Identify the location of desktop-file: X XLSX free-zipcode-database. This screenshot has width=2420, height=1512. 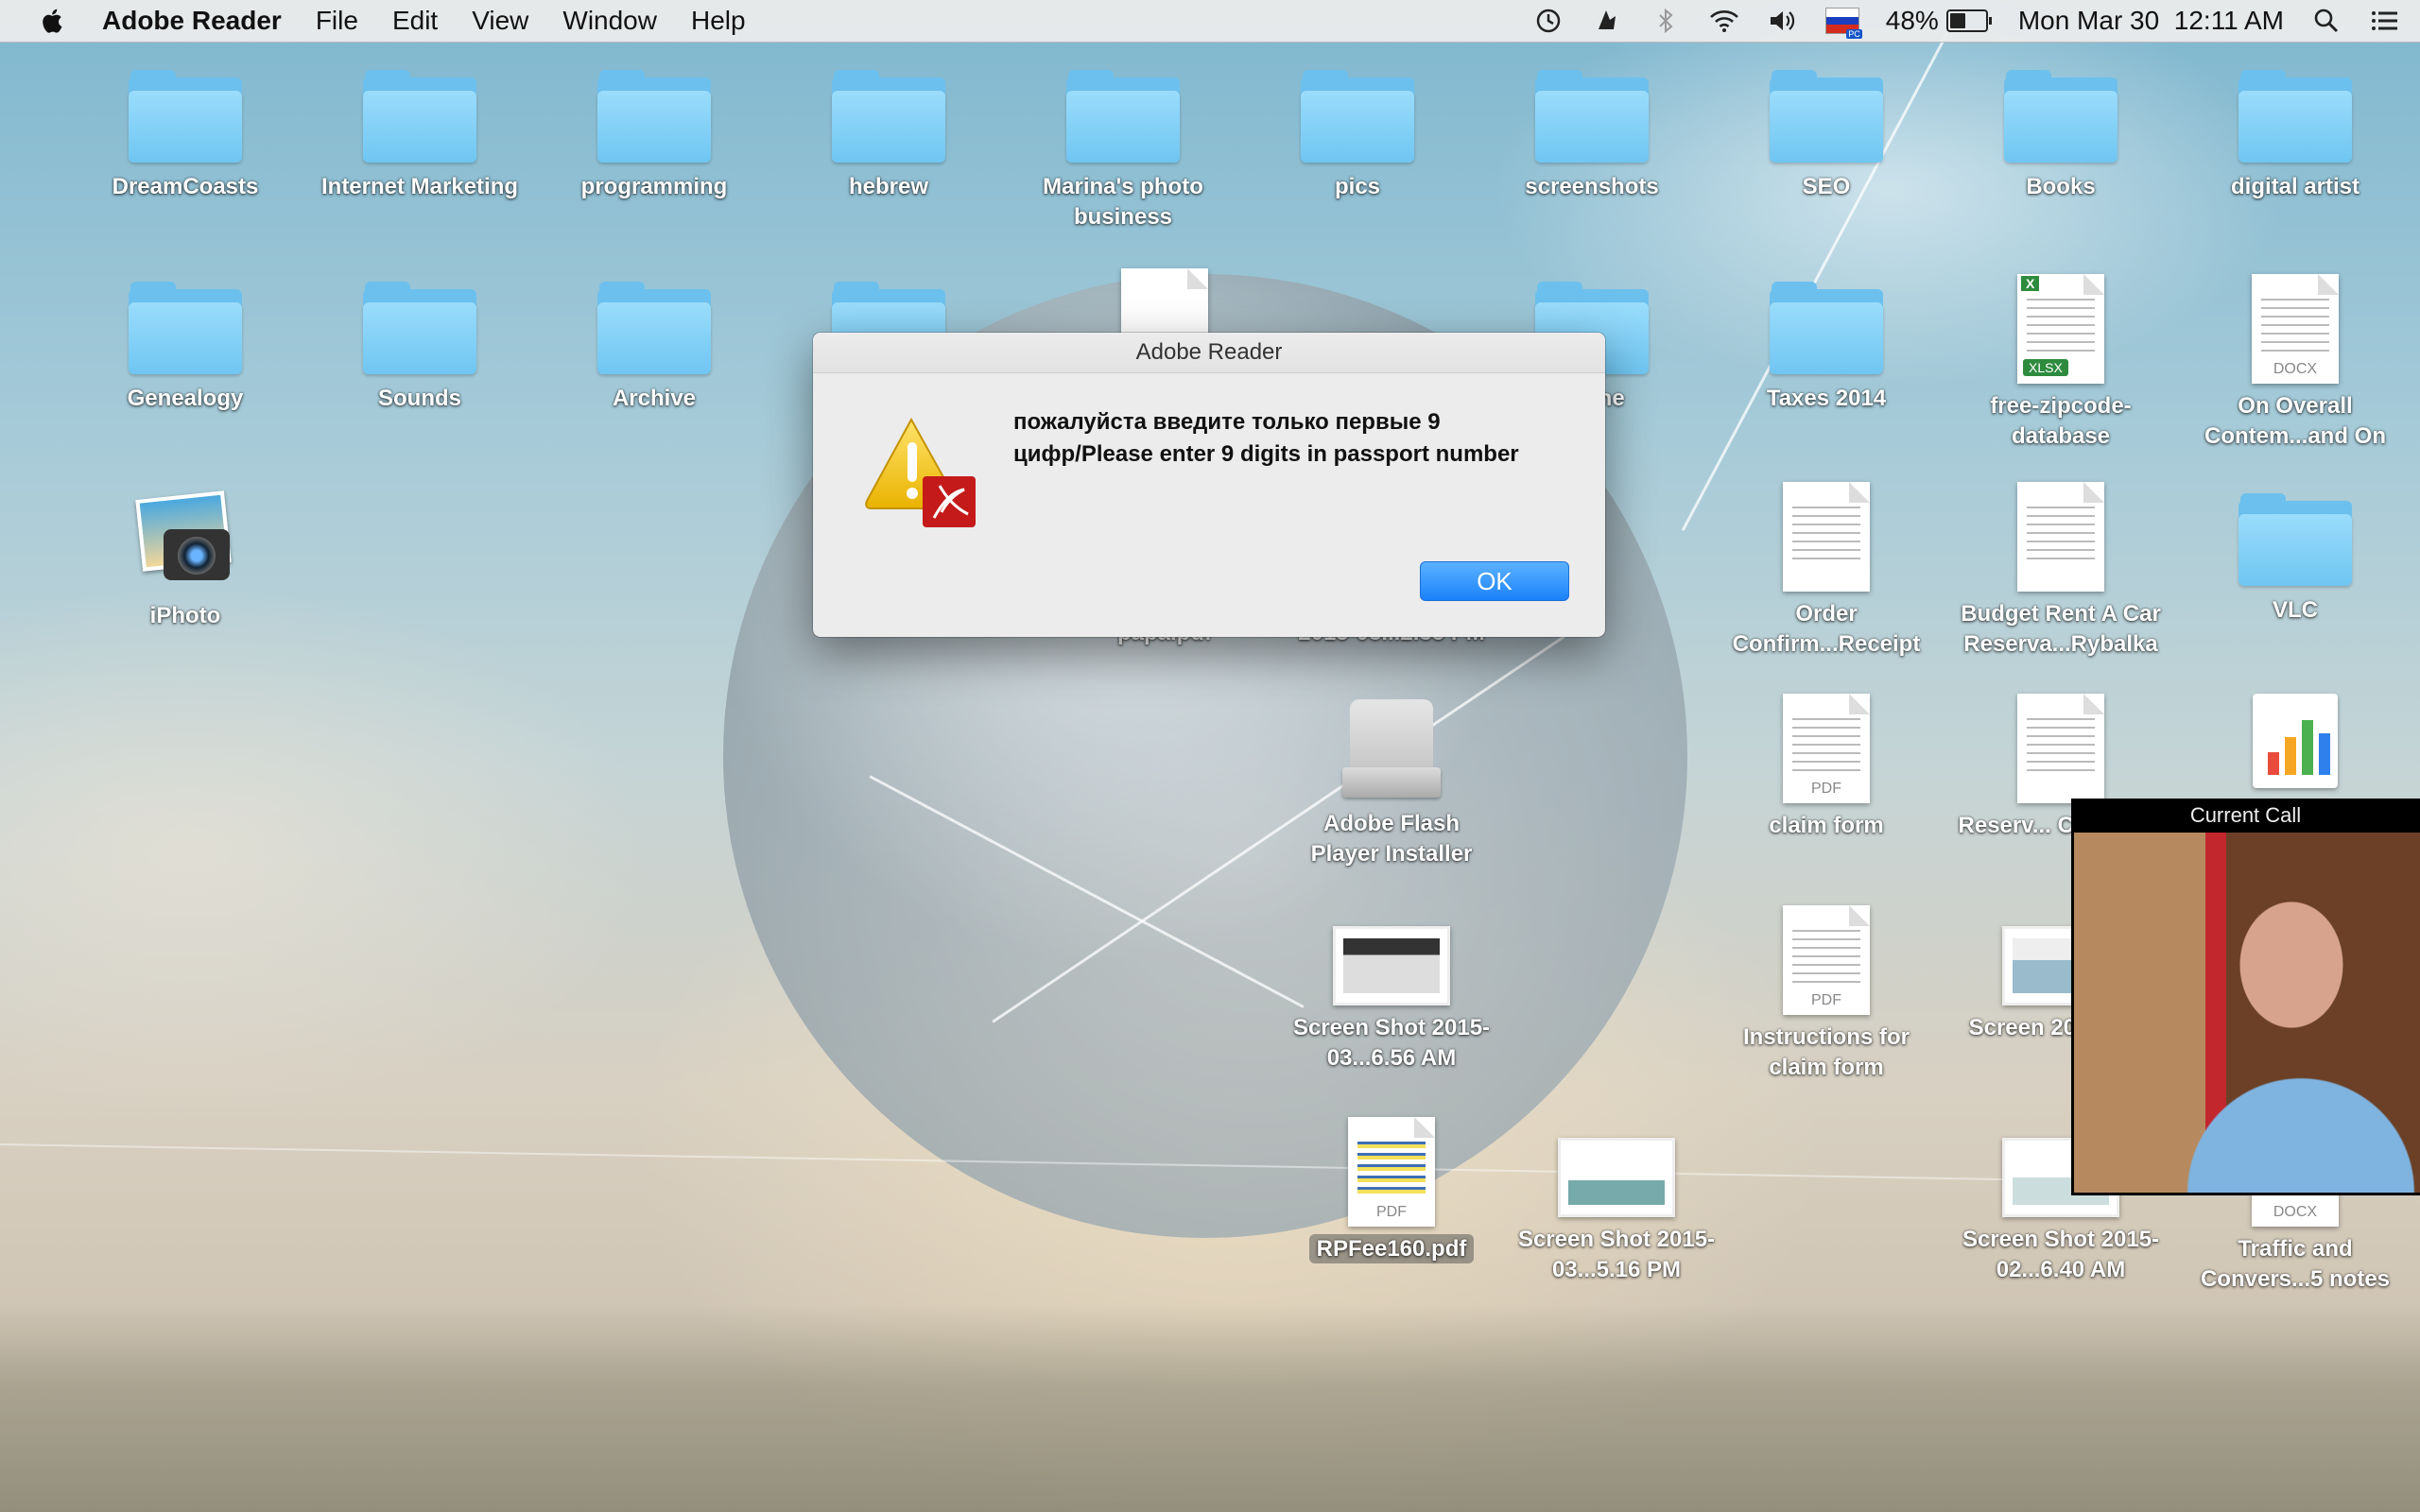
(2061, 363).